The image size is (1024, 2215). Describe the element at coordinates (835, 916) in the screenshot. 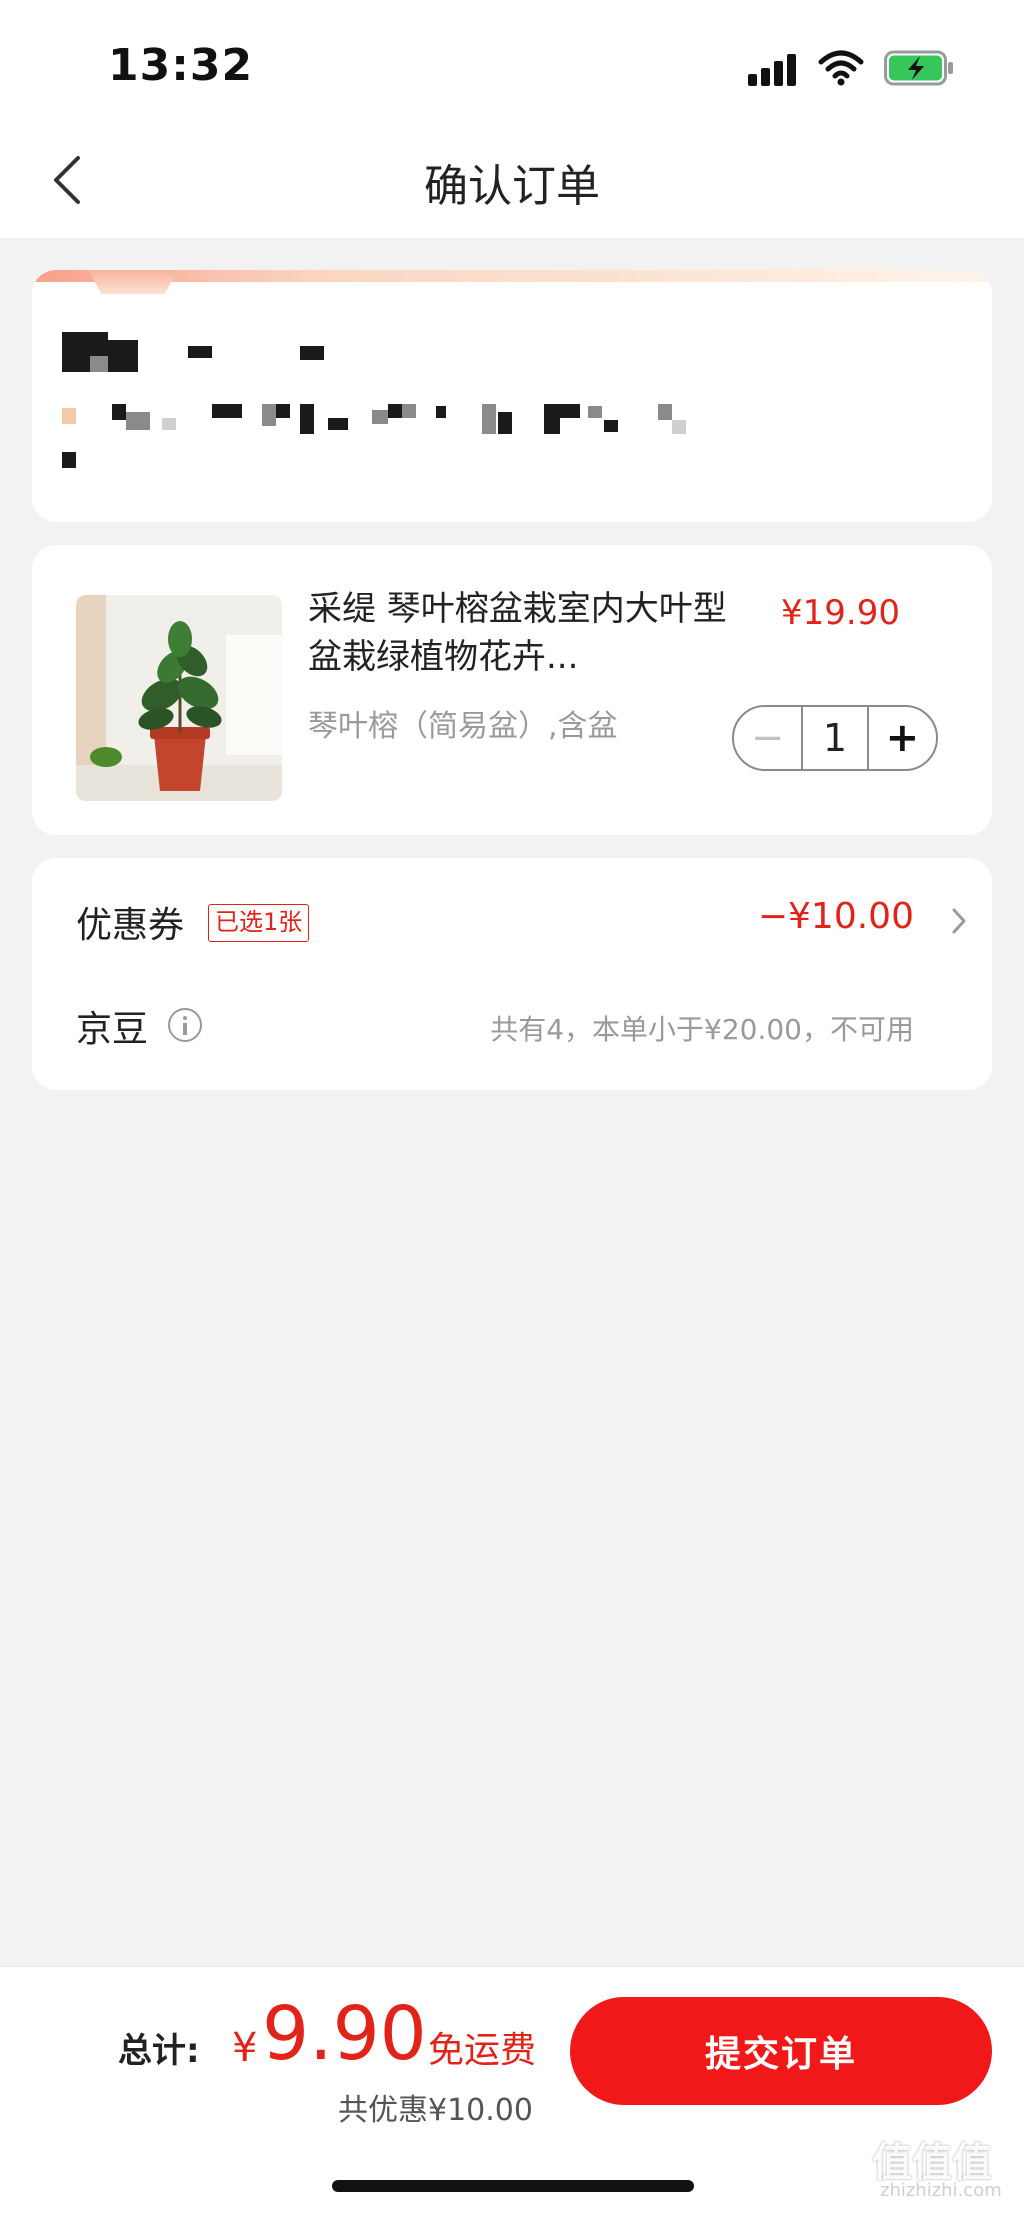

I see `coupon-value: −¥10.00` at that location.